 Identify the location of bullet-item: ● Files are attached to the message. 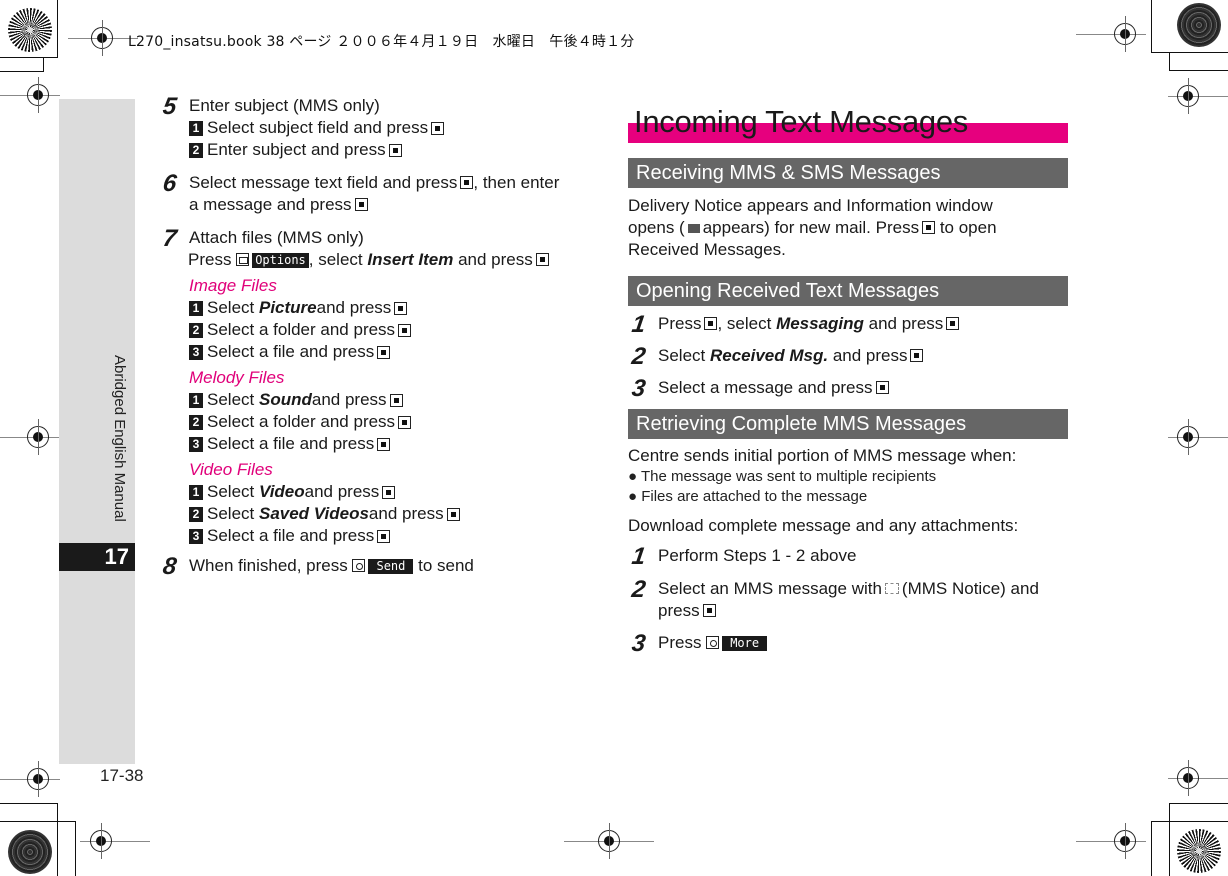
(748, 496).